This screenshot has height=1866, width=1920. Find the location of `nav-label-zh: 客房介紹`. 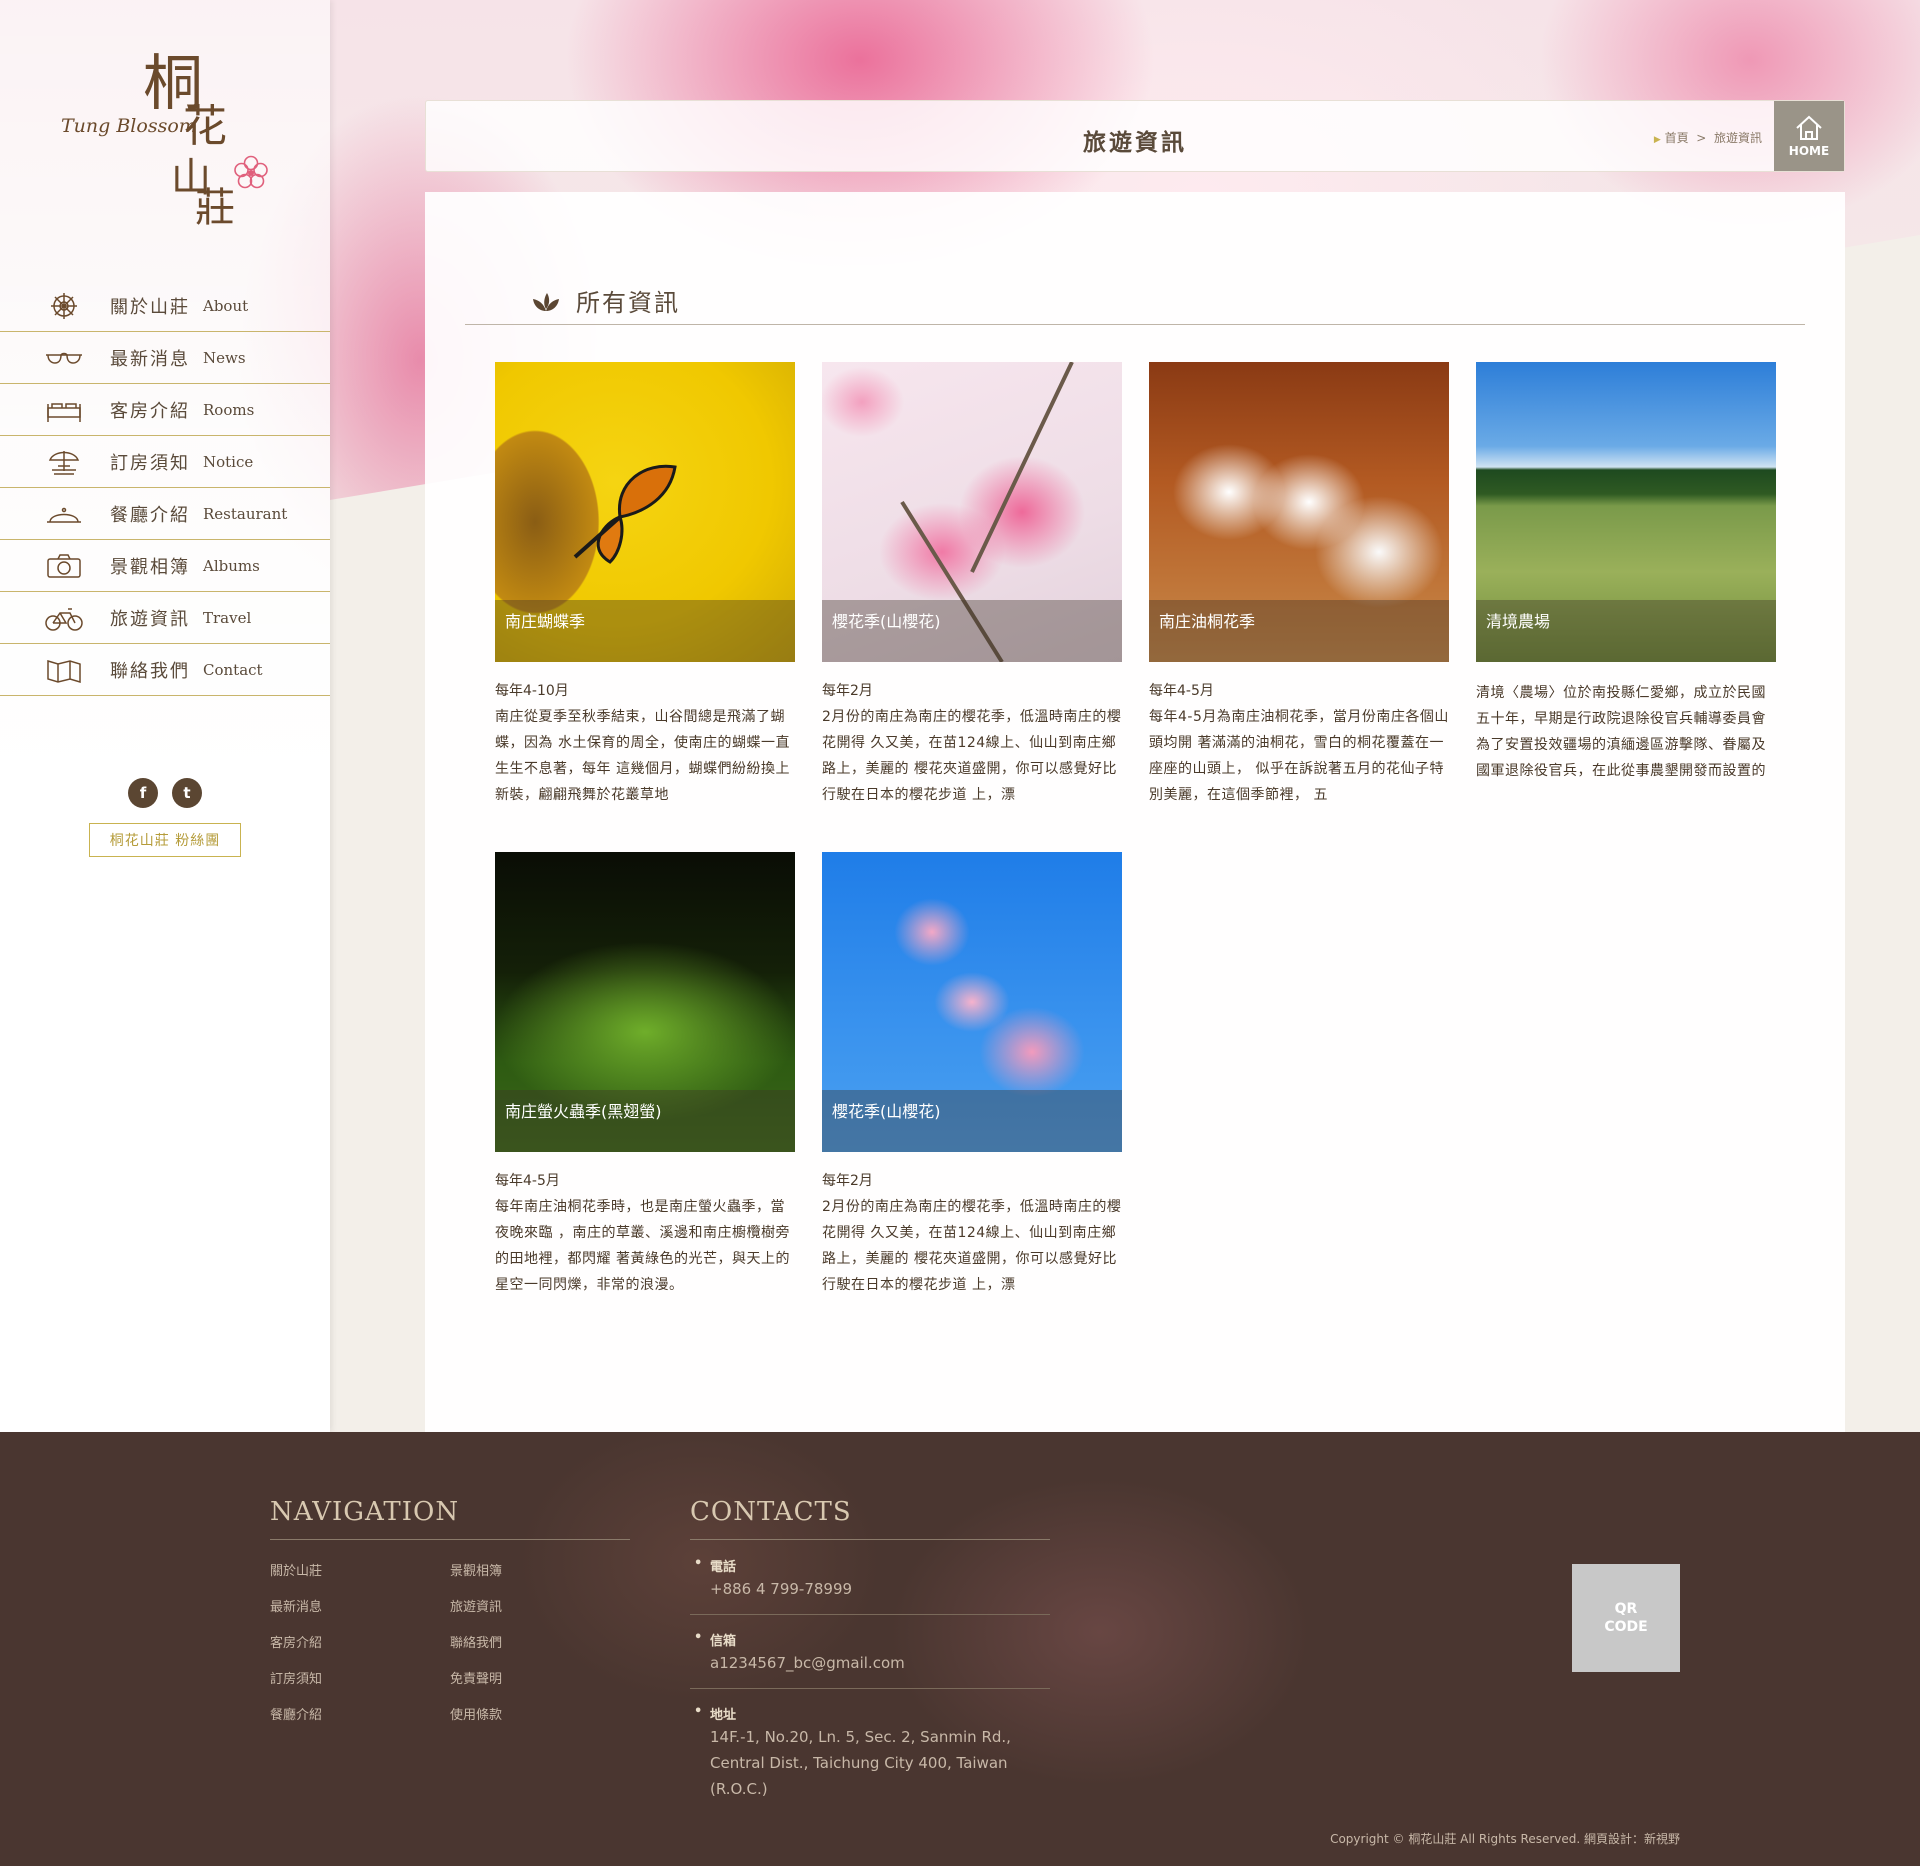

nav-label-zh: 客房介紹 is located at coordinates (150, 411).